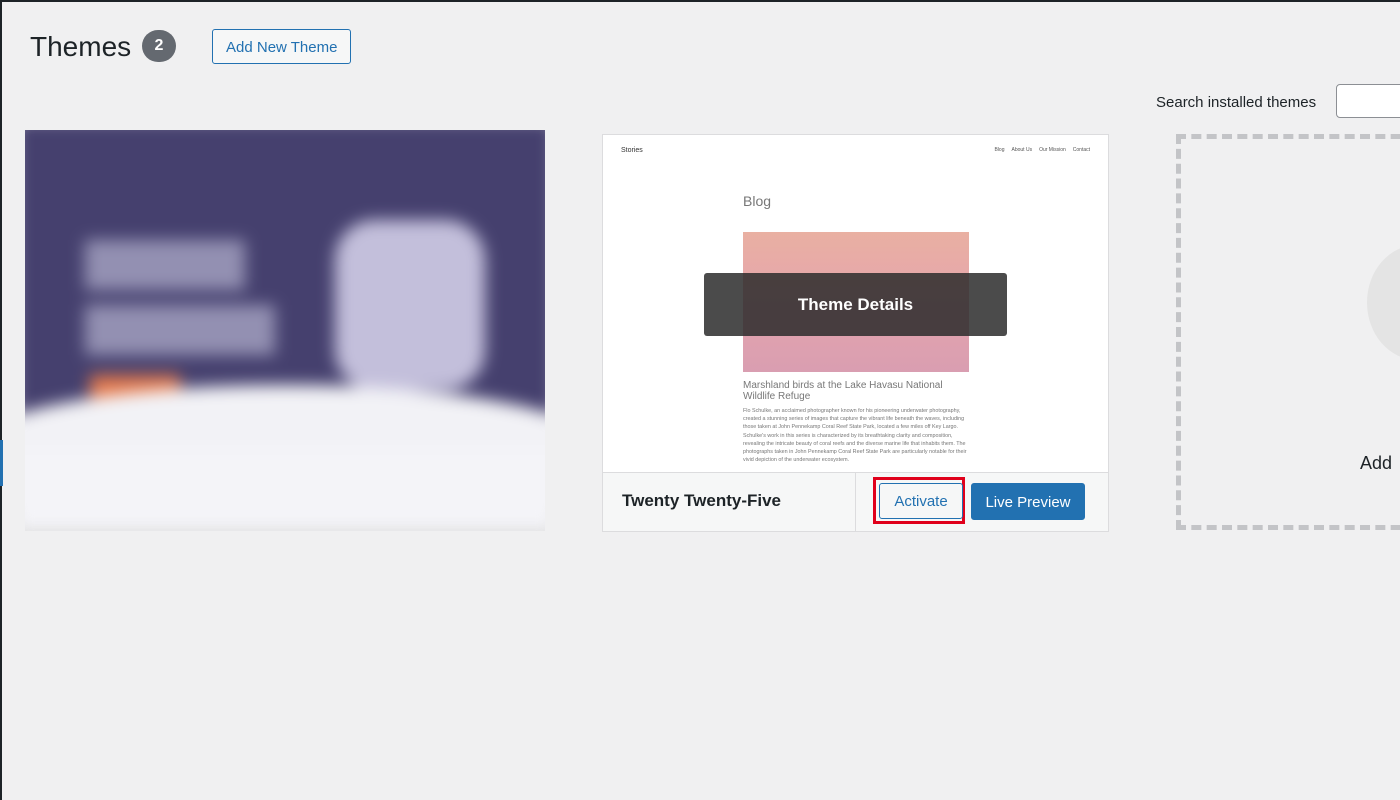  Describe the element at coordinates (1383, 302) in the screenshot. I see `add-plus-icon` at that location.